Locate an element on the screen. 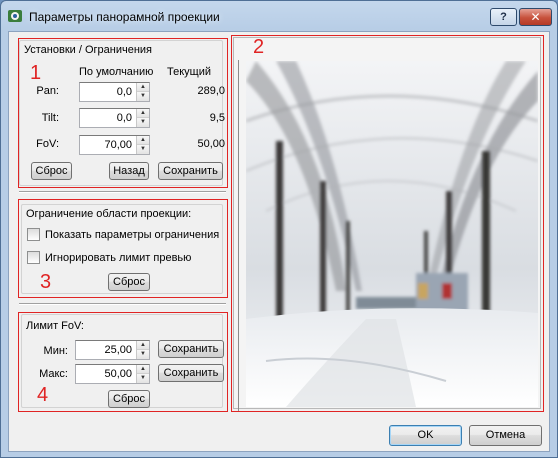 The image size is (558, 458). fov-current-value: 50,00 is located at coordinates (211, 144).